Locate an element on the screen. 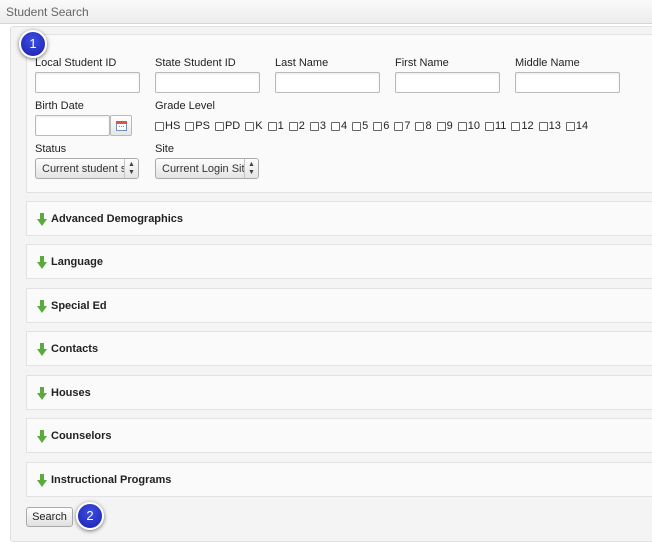  grade-checkbox-11: 11 is located at coordinates (495, 126).